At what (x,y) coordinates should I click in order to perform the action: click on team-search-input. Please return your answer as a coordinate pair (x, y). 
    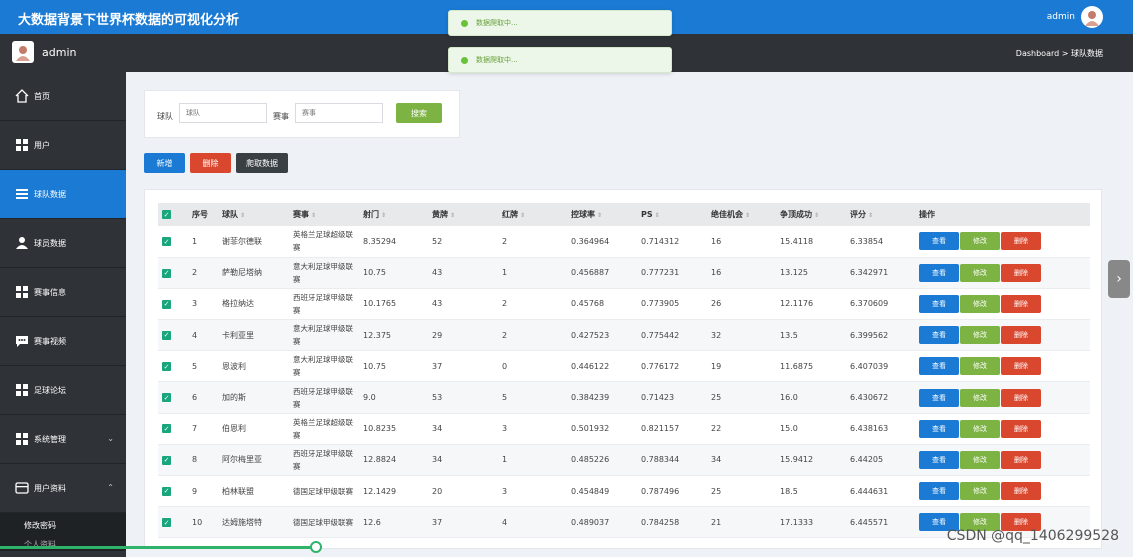
    Looking at the image, I should click on (223, 113).